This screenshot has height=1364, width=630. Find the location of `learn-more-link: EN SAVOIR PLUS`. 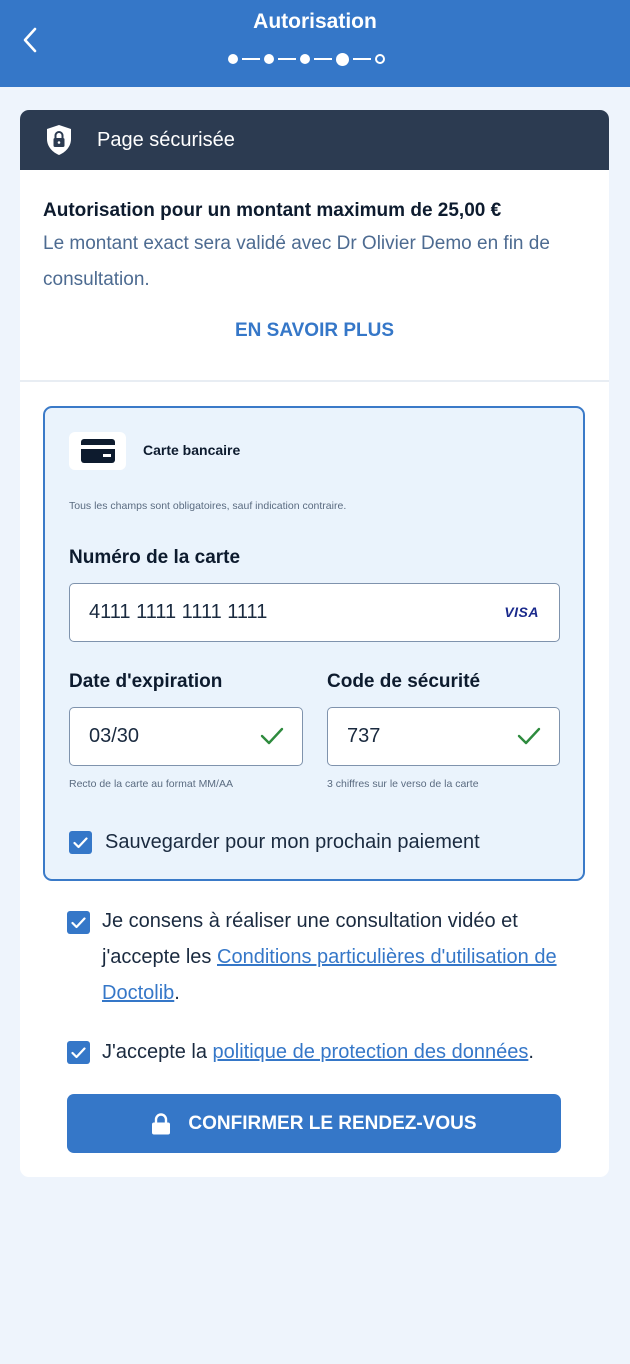

learn-more-link: EN SAVOIR PLUS is located at coordinates (314, 331).